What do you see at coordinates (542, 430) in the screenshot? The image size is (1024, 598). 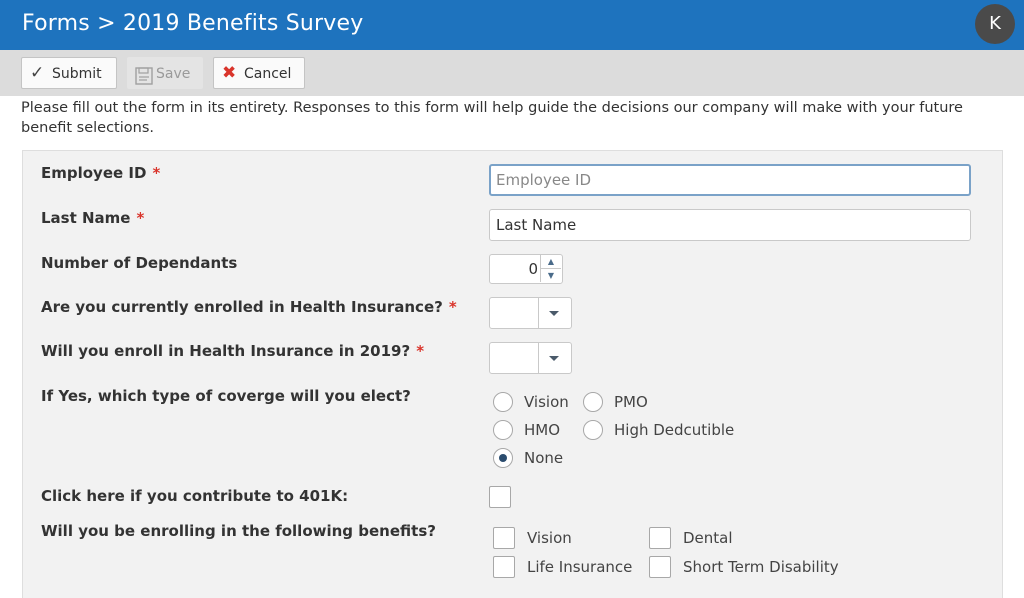 I see `radio-hmo-label: HMO` at bounding box center [542, 430].